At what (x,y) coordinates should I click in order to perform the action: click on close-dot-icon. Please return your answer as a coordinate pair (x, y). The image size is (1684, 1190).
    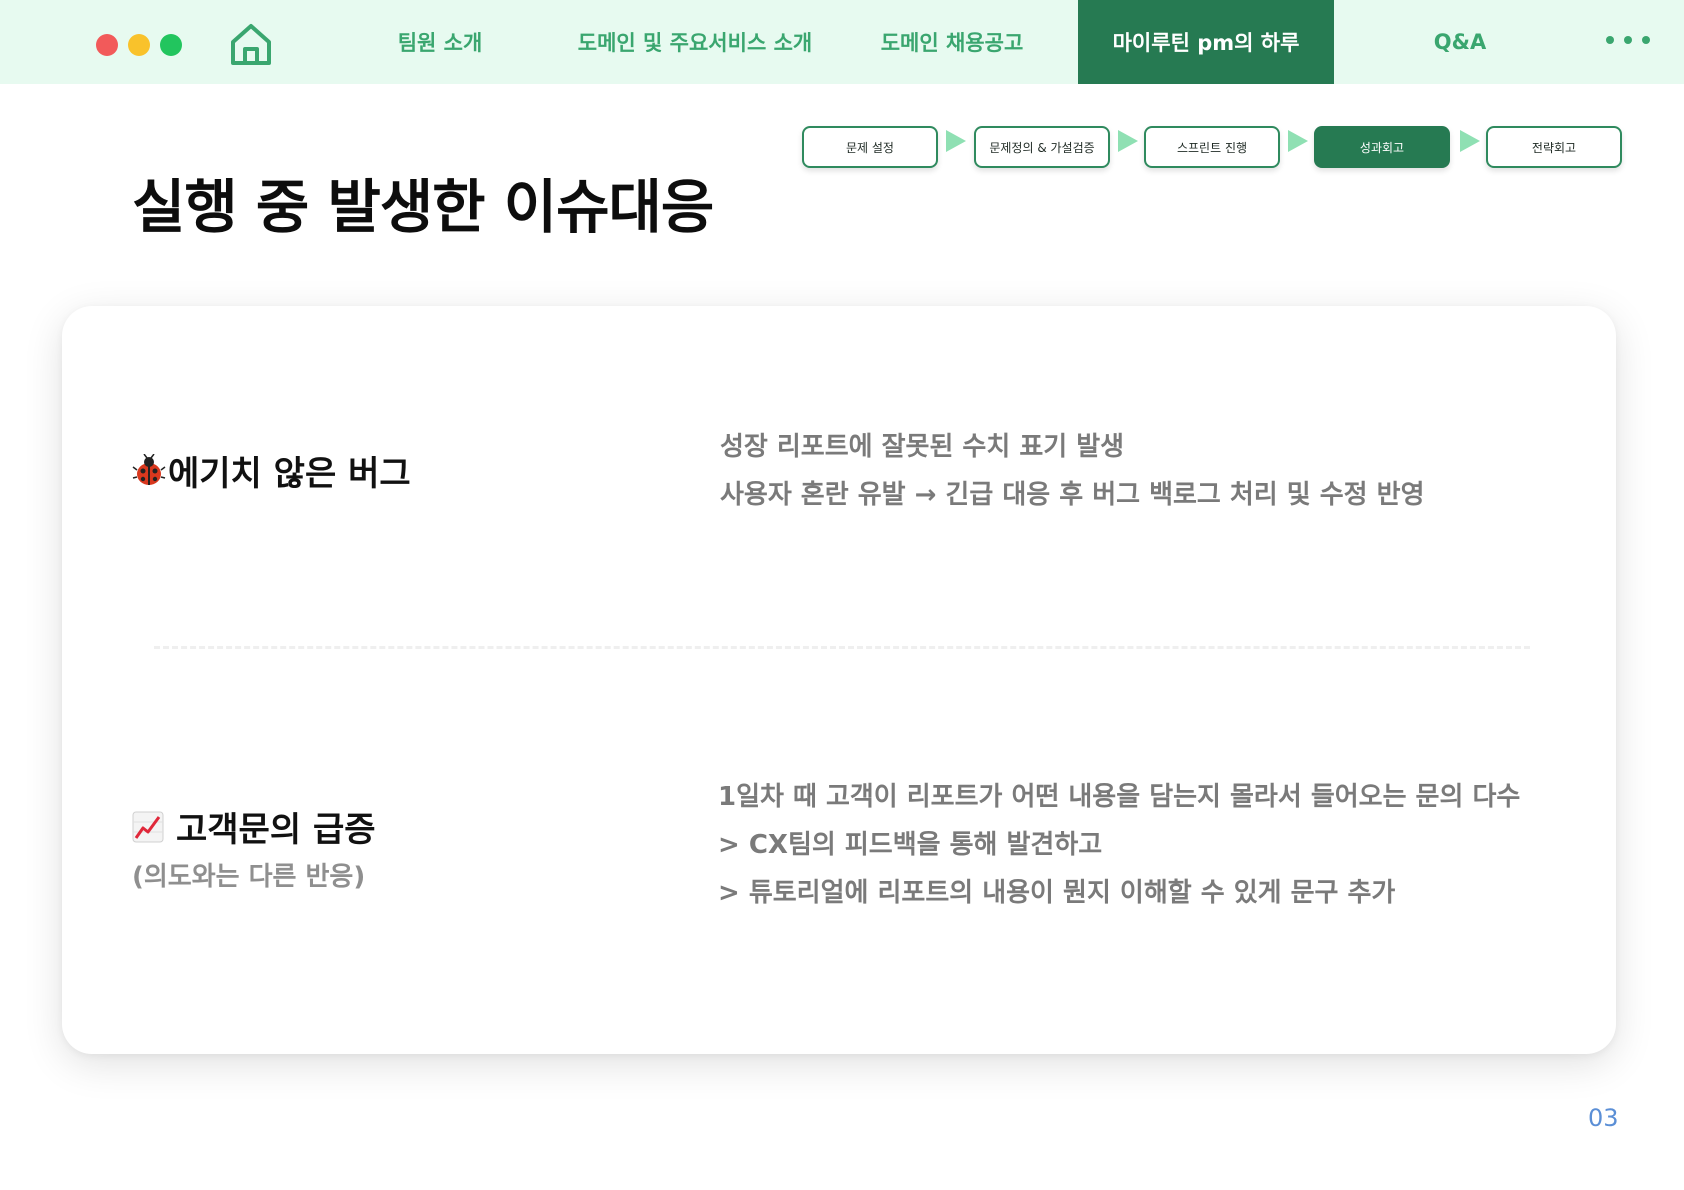
    Looking at the image, I should click on (107, 45).